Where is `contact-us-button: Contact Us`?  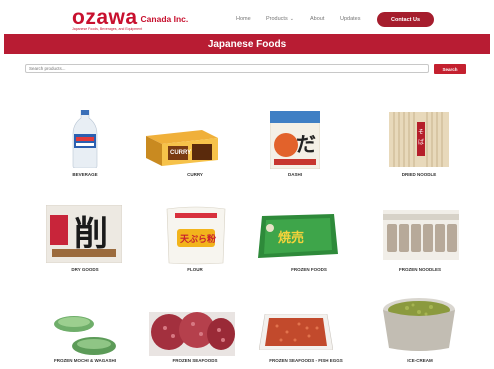 contact-us-button: Contact Us is located at coordinates (405, 19).